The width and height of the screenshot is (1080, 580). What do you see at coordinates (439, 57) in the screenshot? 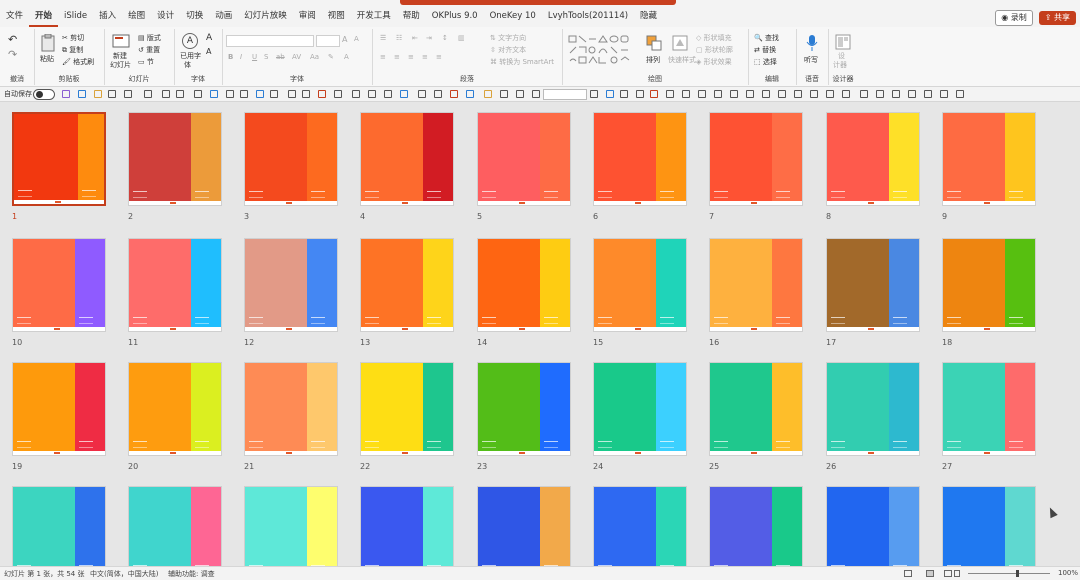
I see `distribute-icon: ≡` at bounding box center [439, 57].